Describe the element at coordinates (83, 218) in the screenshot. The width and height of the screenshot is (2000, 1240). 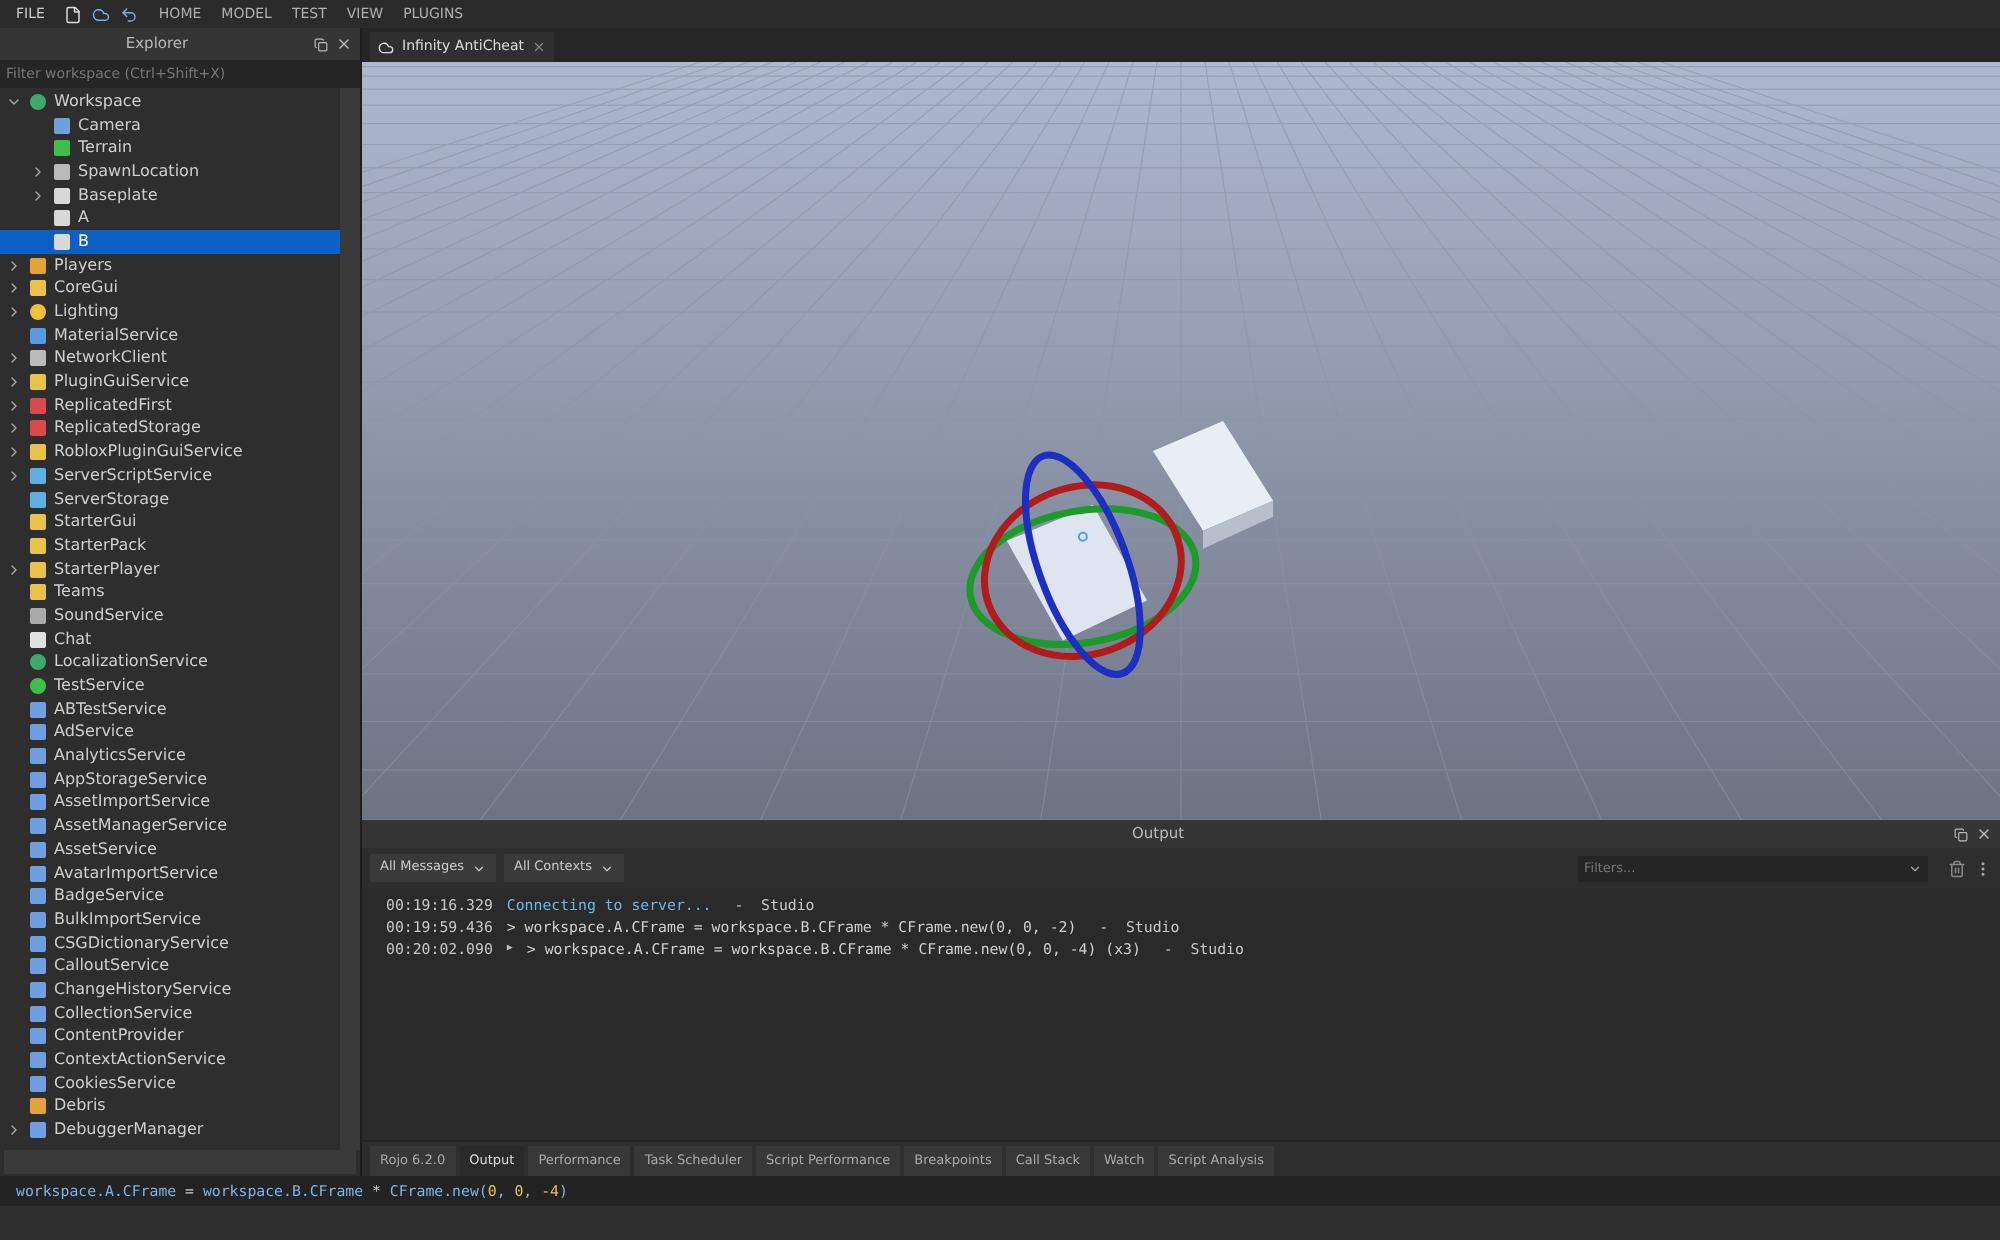
I see `item-label: A` at that location.